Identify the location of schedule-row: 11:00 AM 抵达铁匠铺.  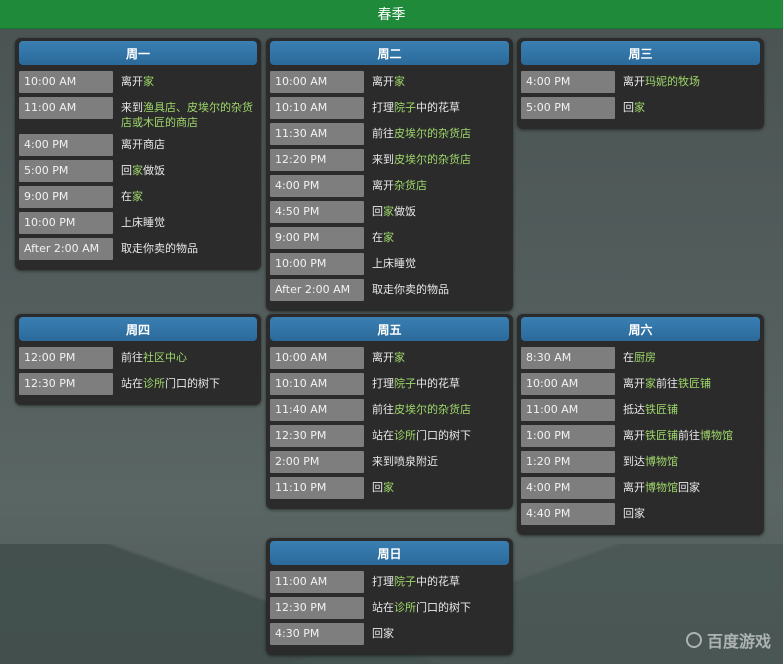
(640, 410).